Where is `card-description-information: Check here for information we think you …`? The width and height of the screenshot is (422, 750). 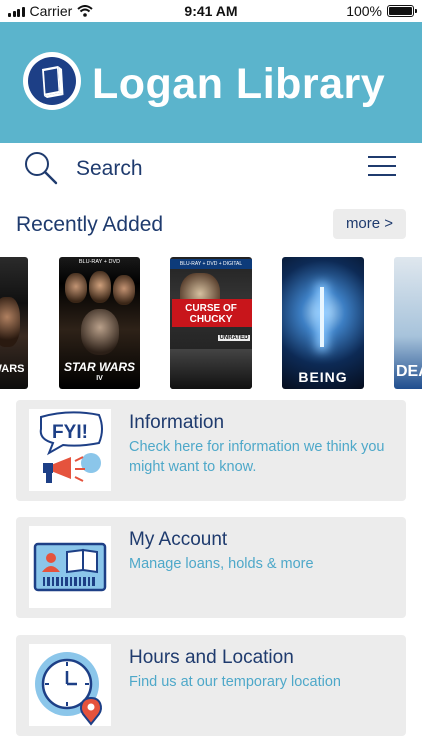 card-description-information: Check here for information we think you … is located at coordinates (257, 457).